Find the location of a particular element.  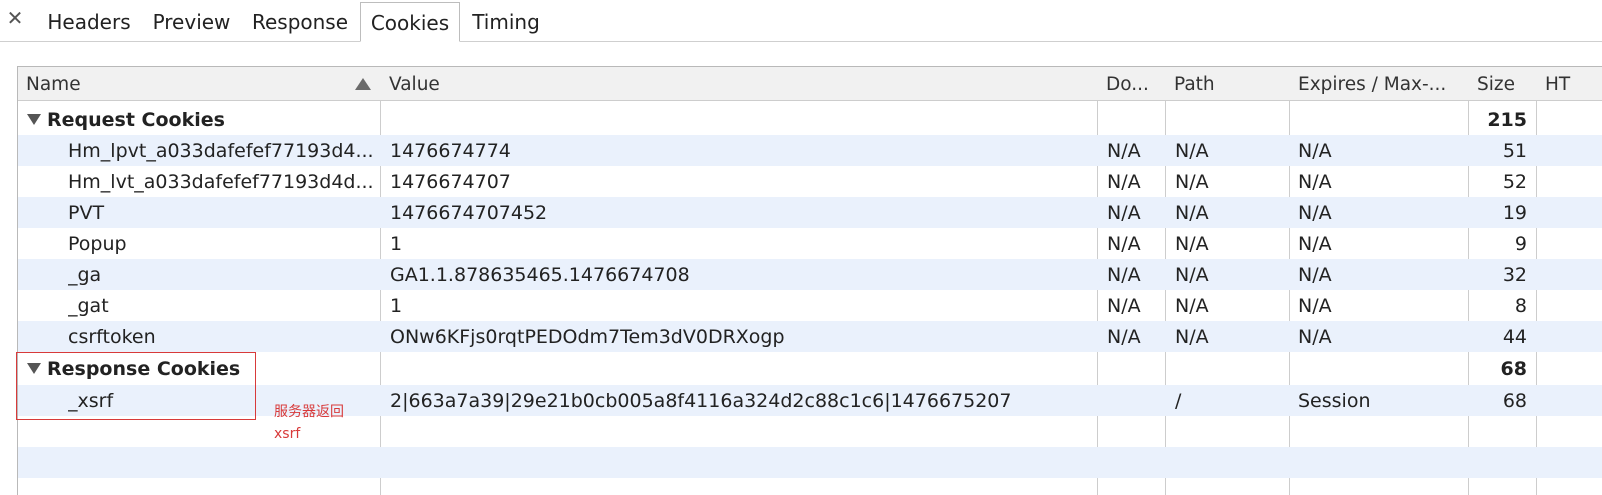

cookie-name: _gat is located at coordinates (88, 306).